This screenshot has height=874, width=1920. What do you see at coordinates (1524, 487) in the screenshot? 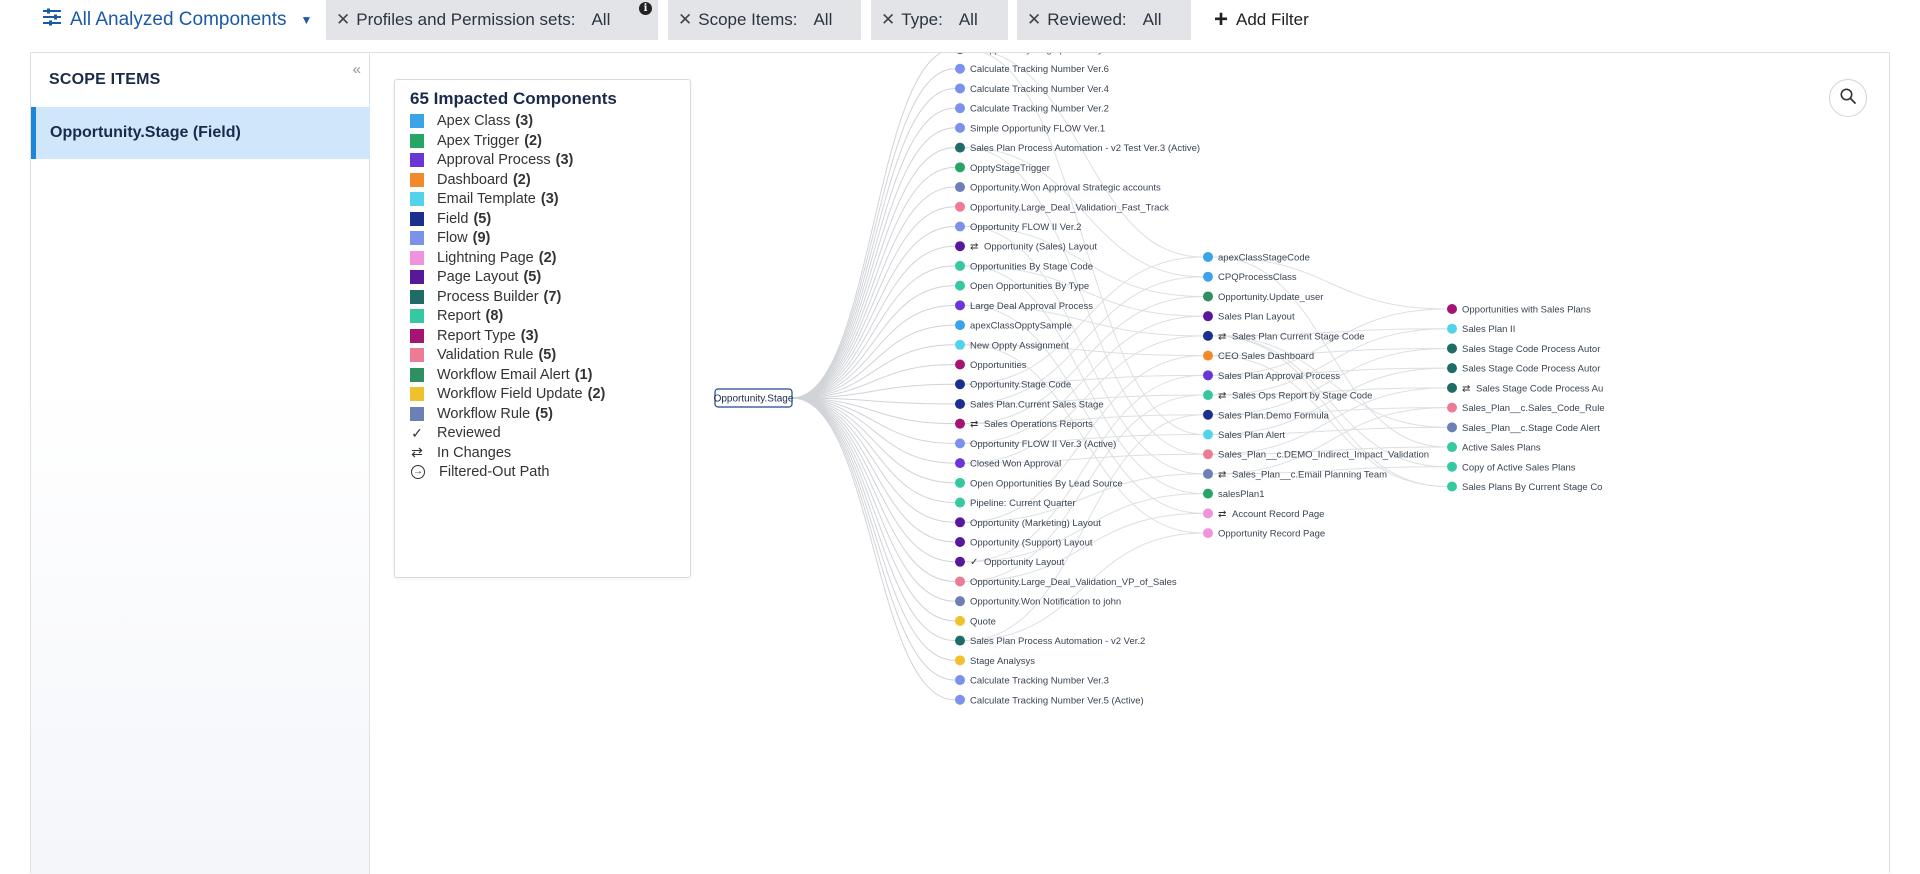
I see `graph-node: Sales Plans By Current Stage Co` at bounding box center [1524, 487].